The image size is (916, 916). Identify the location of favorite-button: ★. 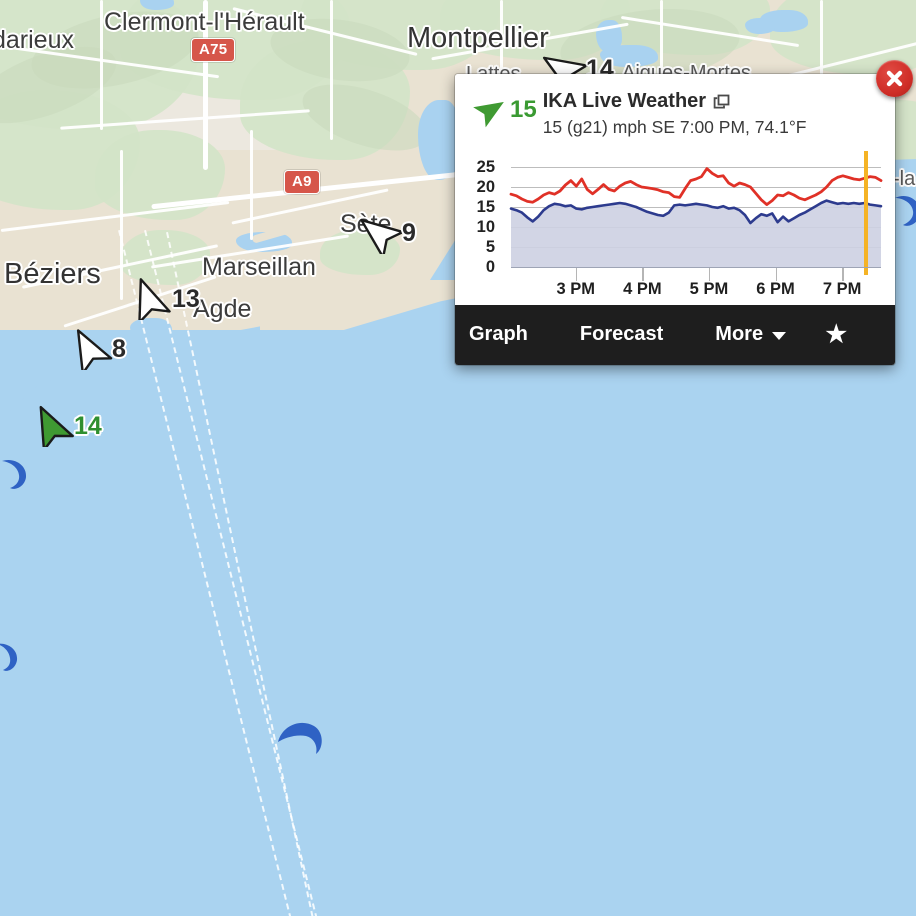
(836, 334).